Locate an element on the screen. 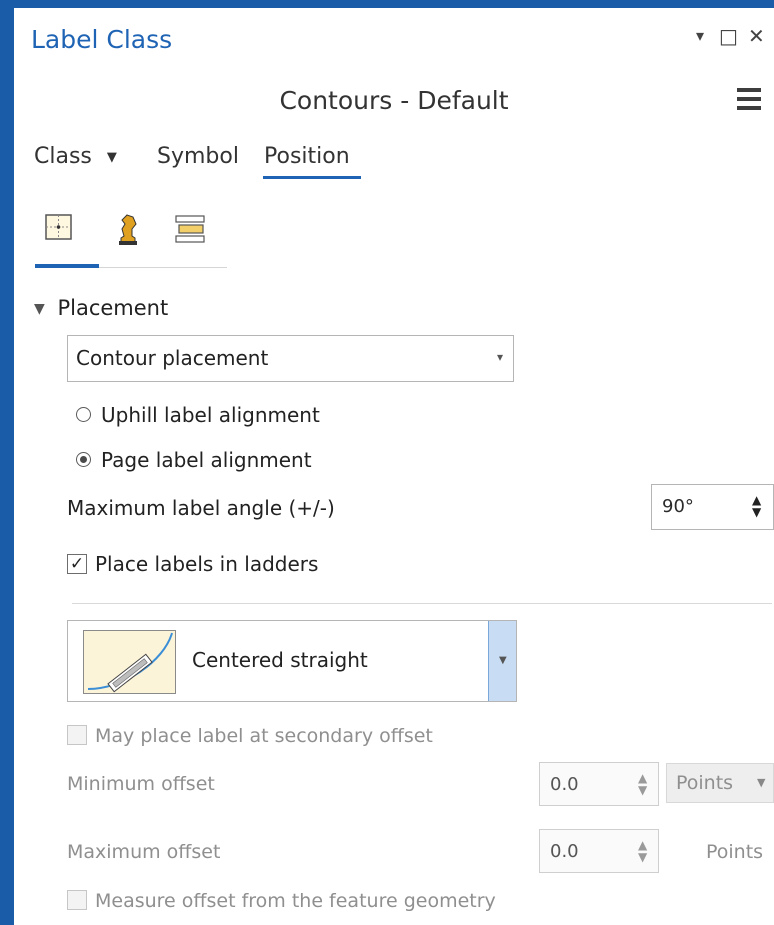  window-frame-left is located at coordinates (7, 462).